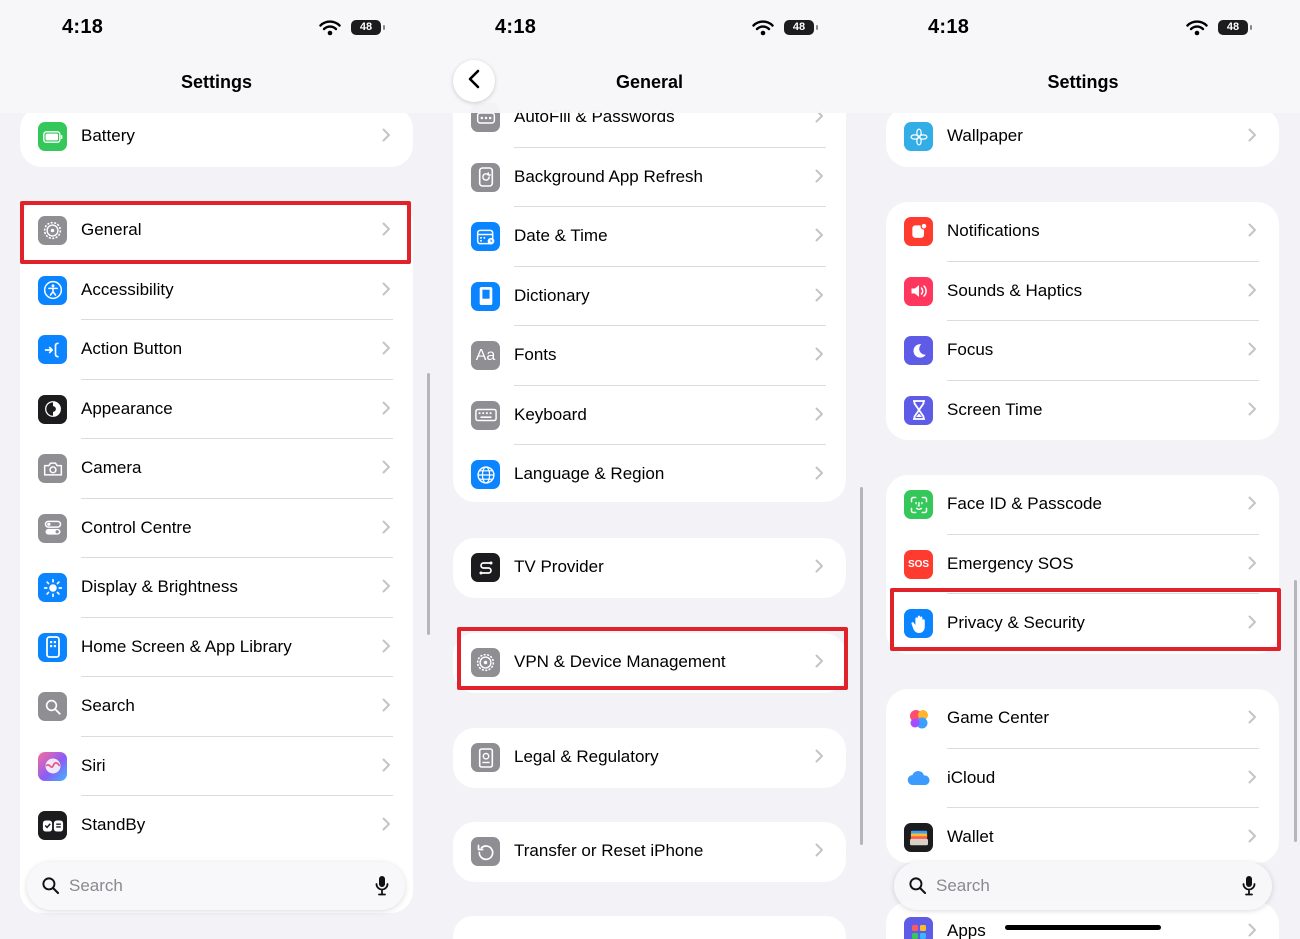 Image resolution: width=1300 pixels, height=939 pixels. Describe the element at coordinates (649, 178) in the screenshot. I see `general-row-background-refresh: Background App Refresh` at that location.